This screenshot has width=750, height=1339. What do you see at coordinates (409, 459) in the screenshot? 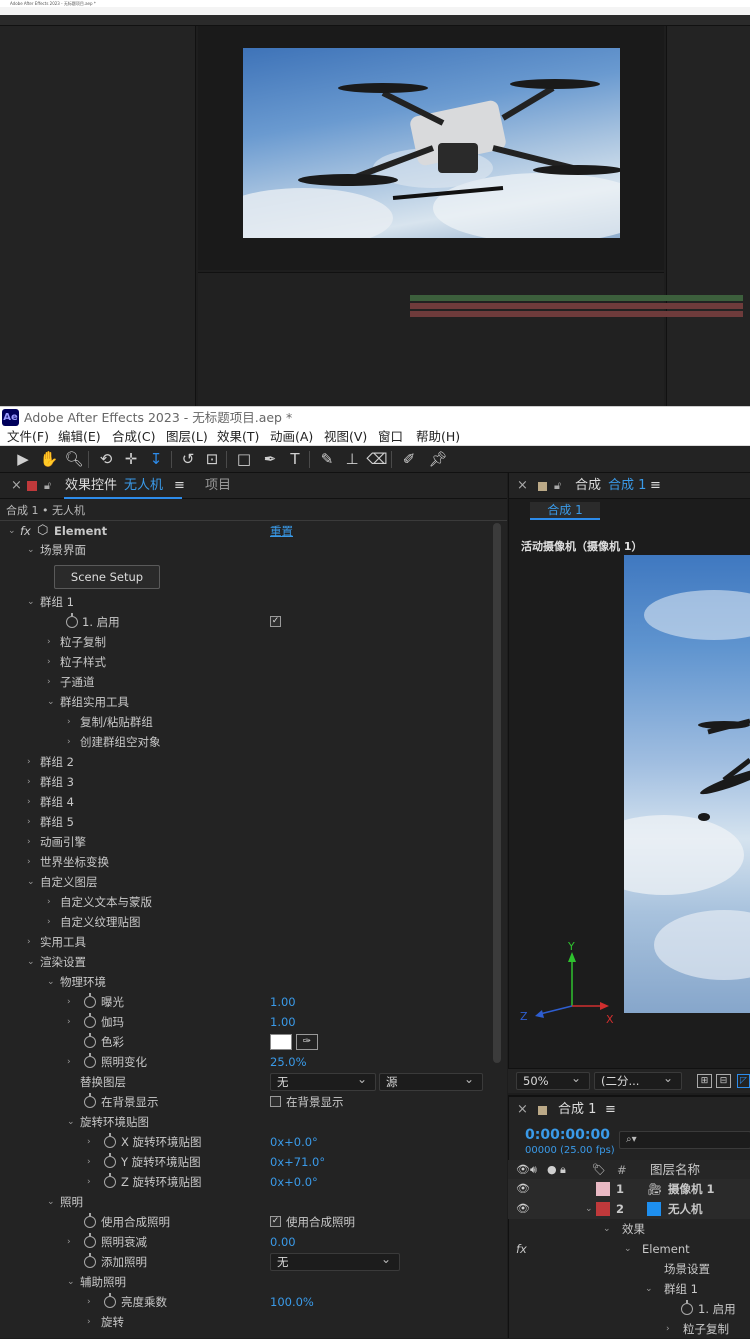
I see `roto-brush-tool-icon: ✐` at bounding box center [409, 459].